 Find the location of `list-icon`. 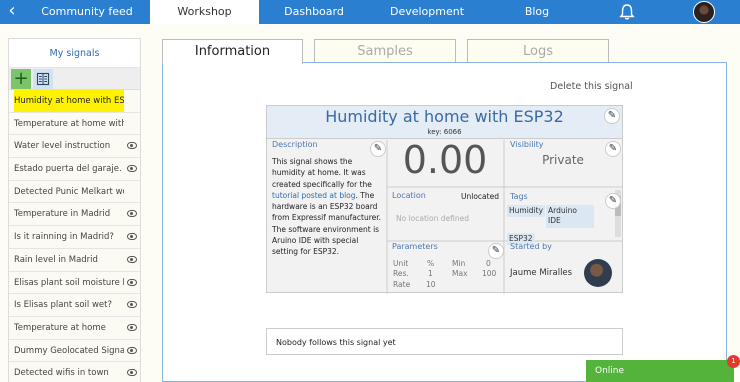

list-icon is located at coordinates (43, 79).